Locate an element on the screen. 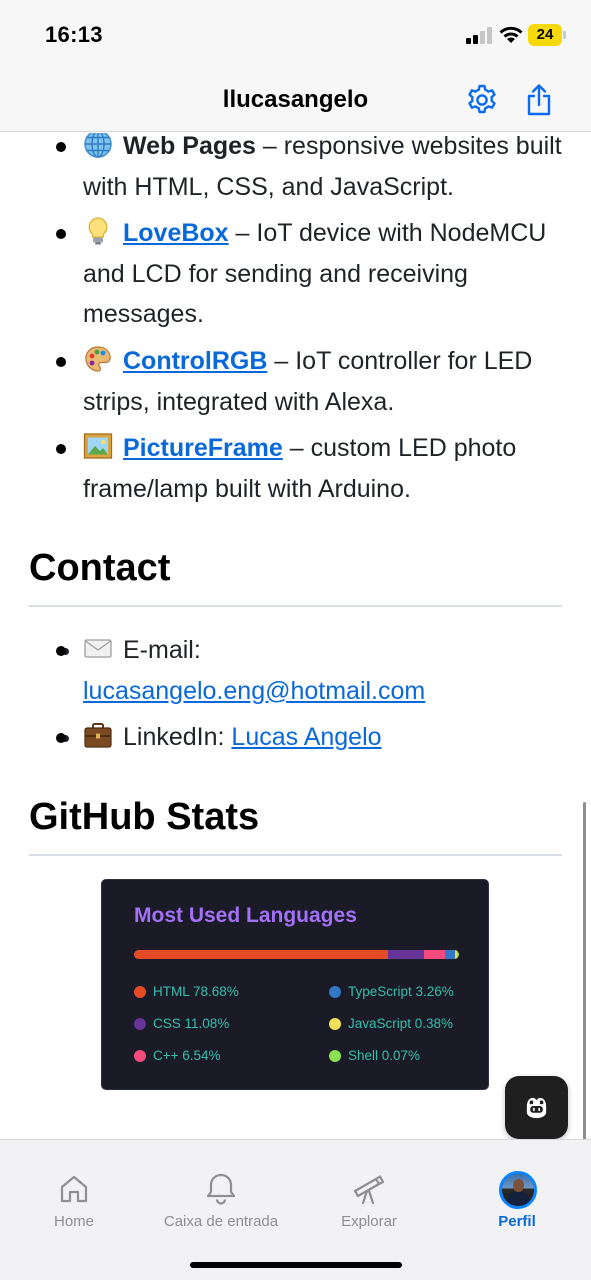 Image resolution: width=591 pixels, height=1280 pixels. status-bar: 16:13 24 is located at coordinates (295, 34).